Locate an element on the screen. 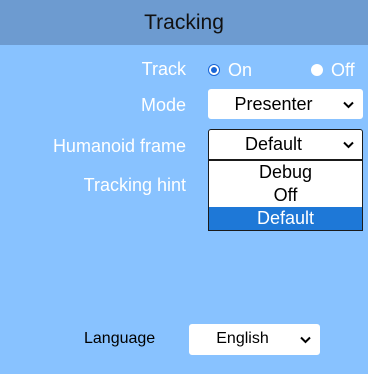  track-option-on: On is located at coordinates (230, 70).